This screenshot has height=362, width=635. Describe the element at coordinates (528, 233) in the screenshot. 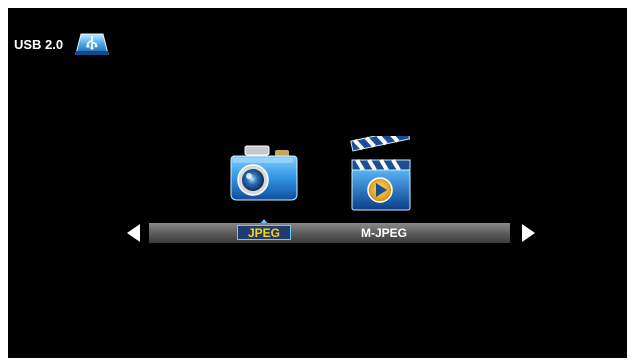

I see `arrow-right-icon` at that location.